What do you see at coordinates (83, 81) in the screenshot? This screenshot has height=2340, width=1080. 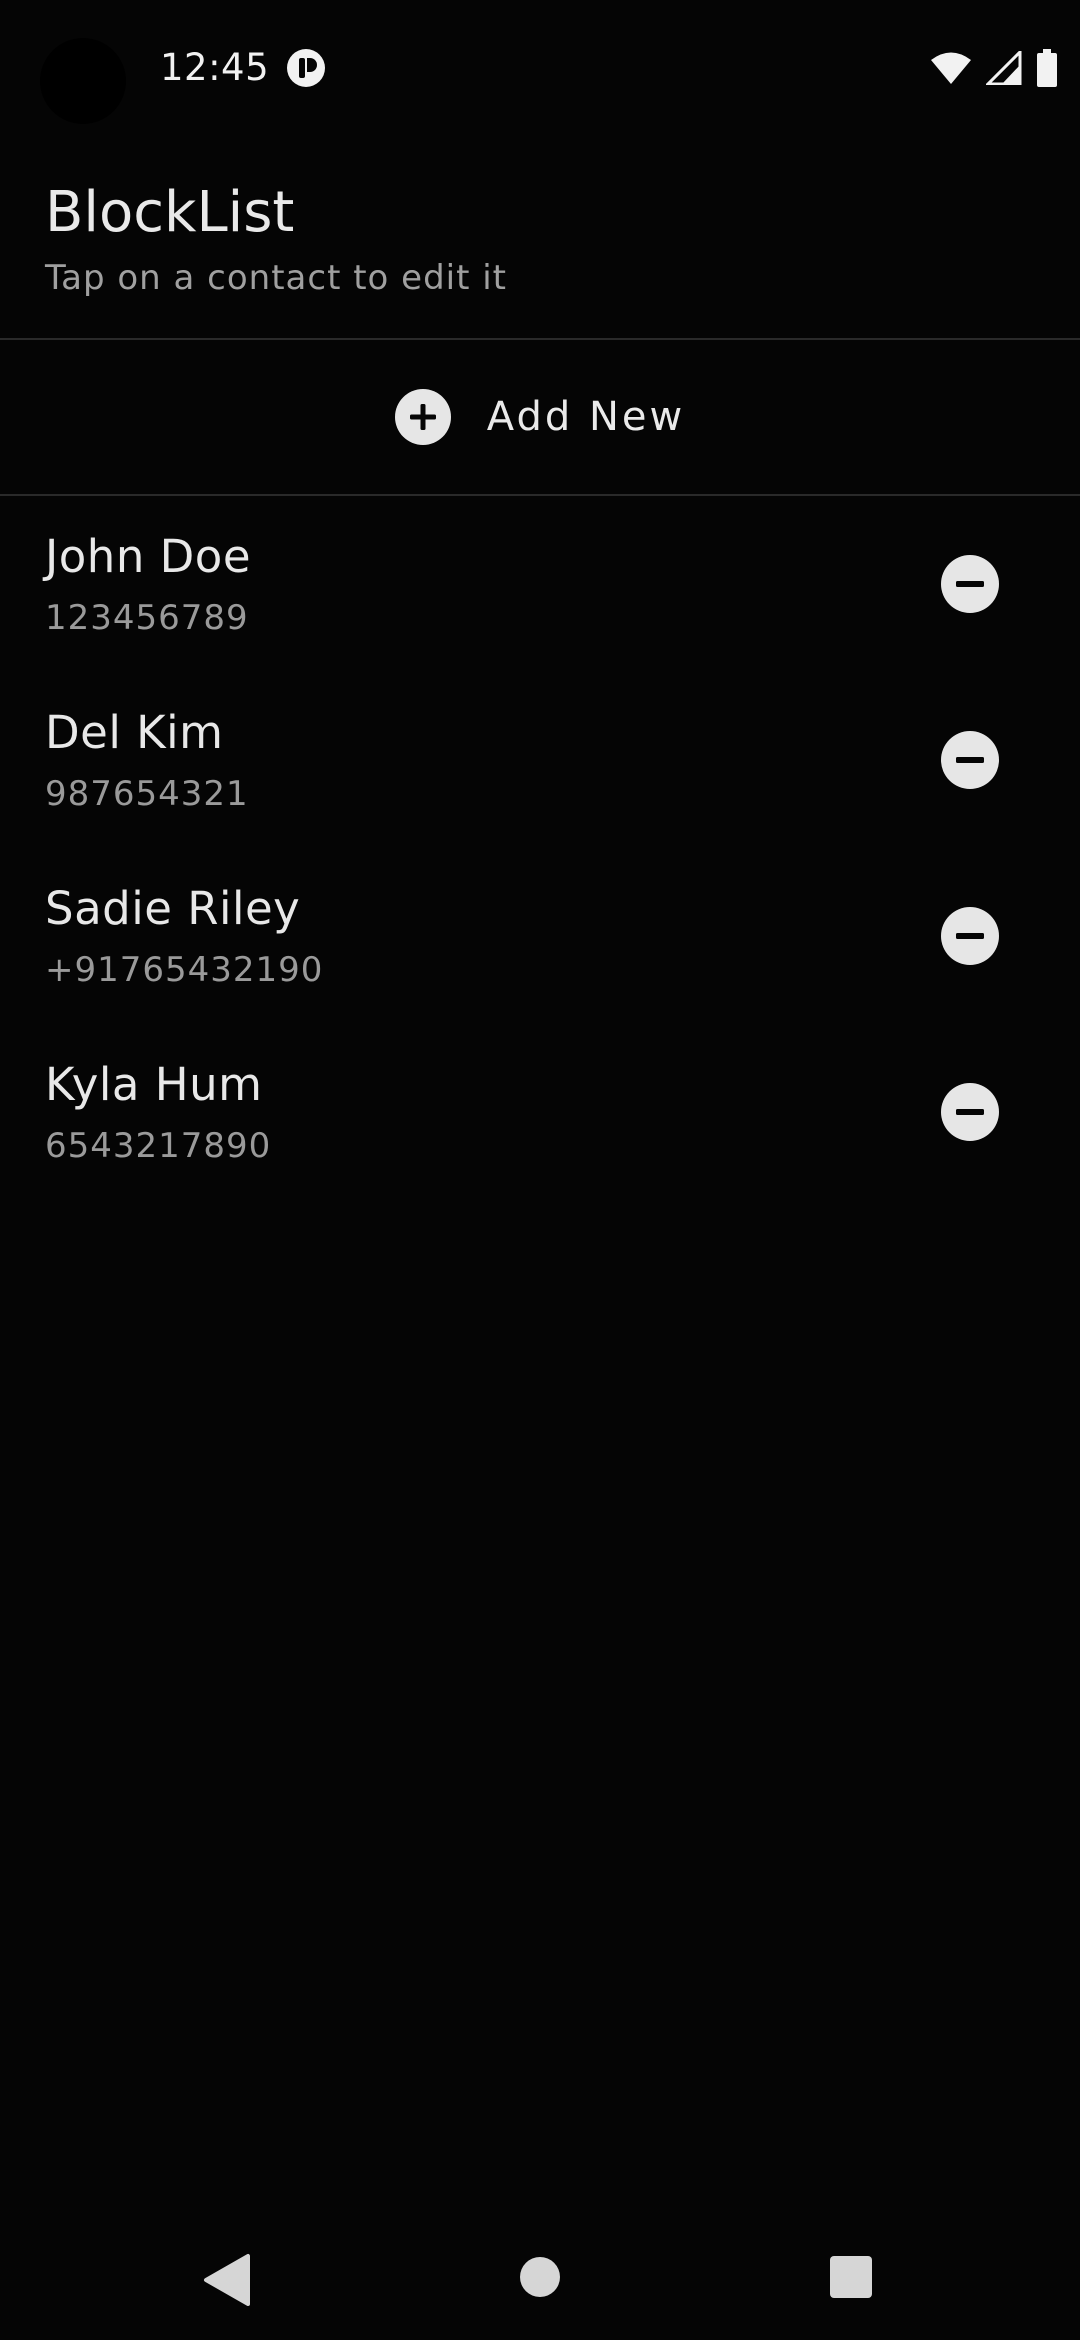 I see `camera-cutout` at bounding box center [83, 81].